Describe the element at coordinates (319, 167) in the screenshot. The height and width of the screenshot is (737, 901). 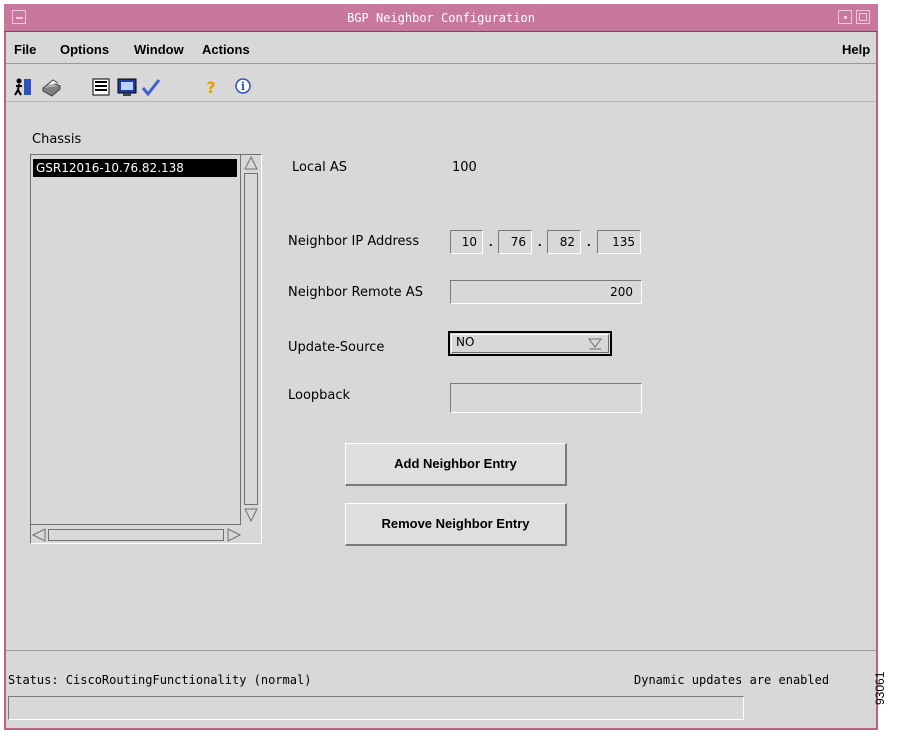
I see `local-as-label: Local AS` at that location.